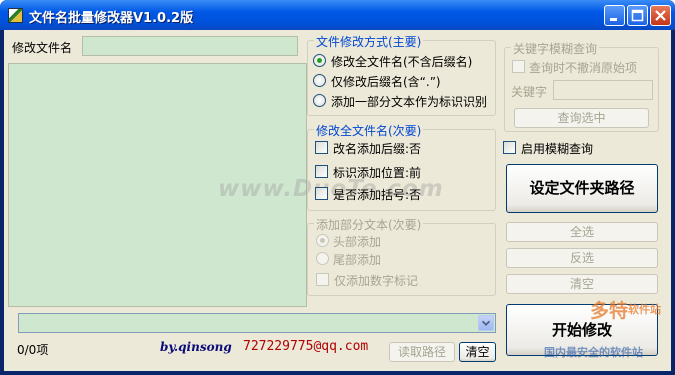 The height and width of the screenshot is (375, 675). Describe the element at coordinates (33, 350) in the screenshot. I see `item-count: 0/0项` at that location.